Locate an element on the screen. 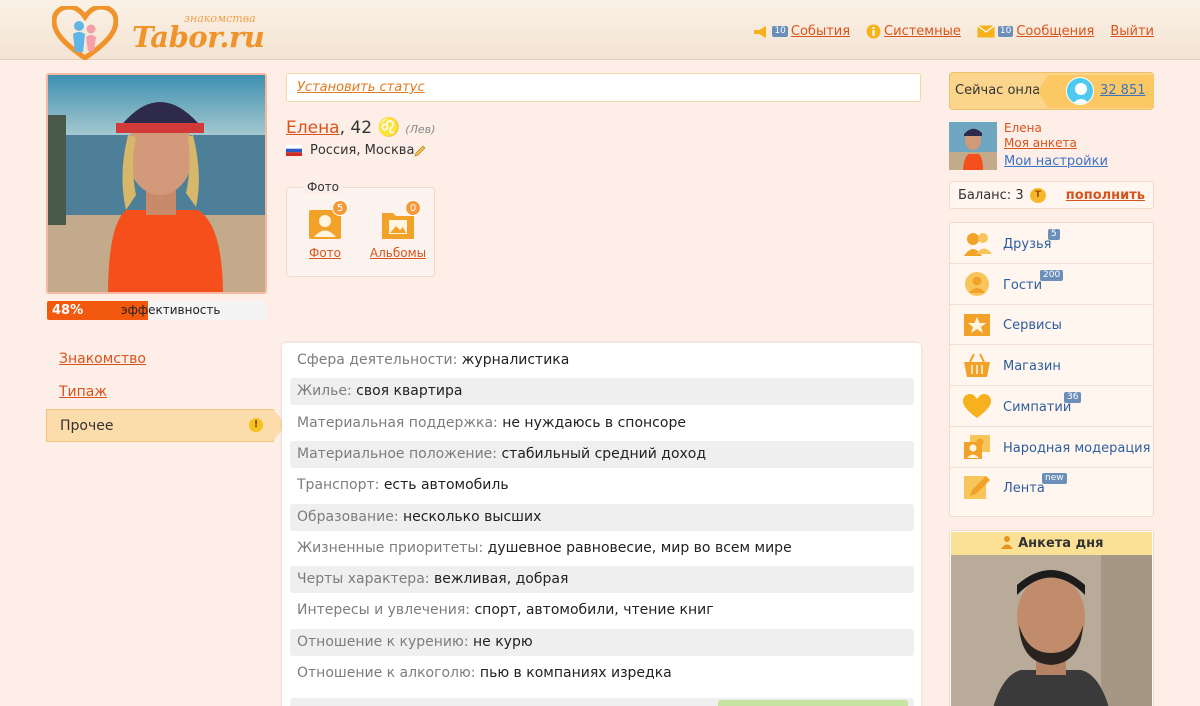  online-counter: Сейчас онлайн: 32 851 is located at coordinates (1051, 91).